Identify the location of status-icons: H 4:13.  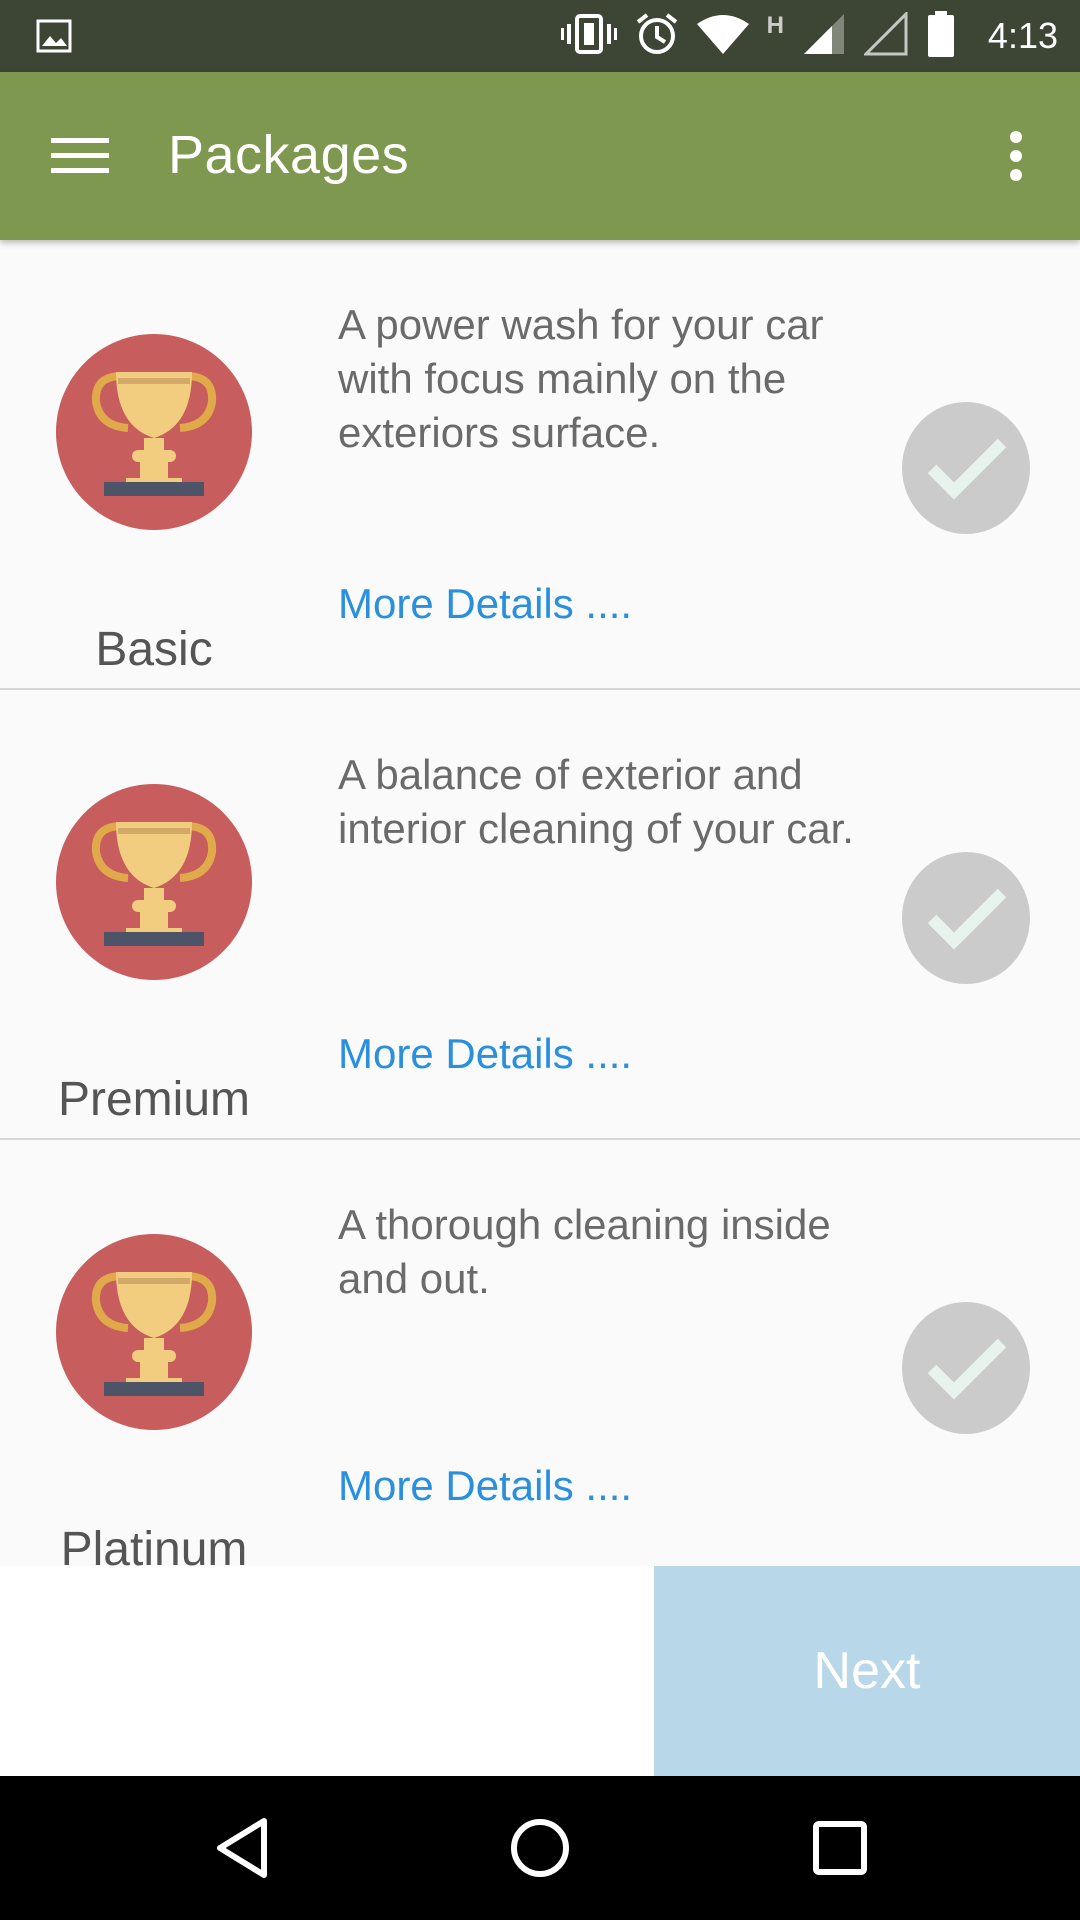
(809, 36).